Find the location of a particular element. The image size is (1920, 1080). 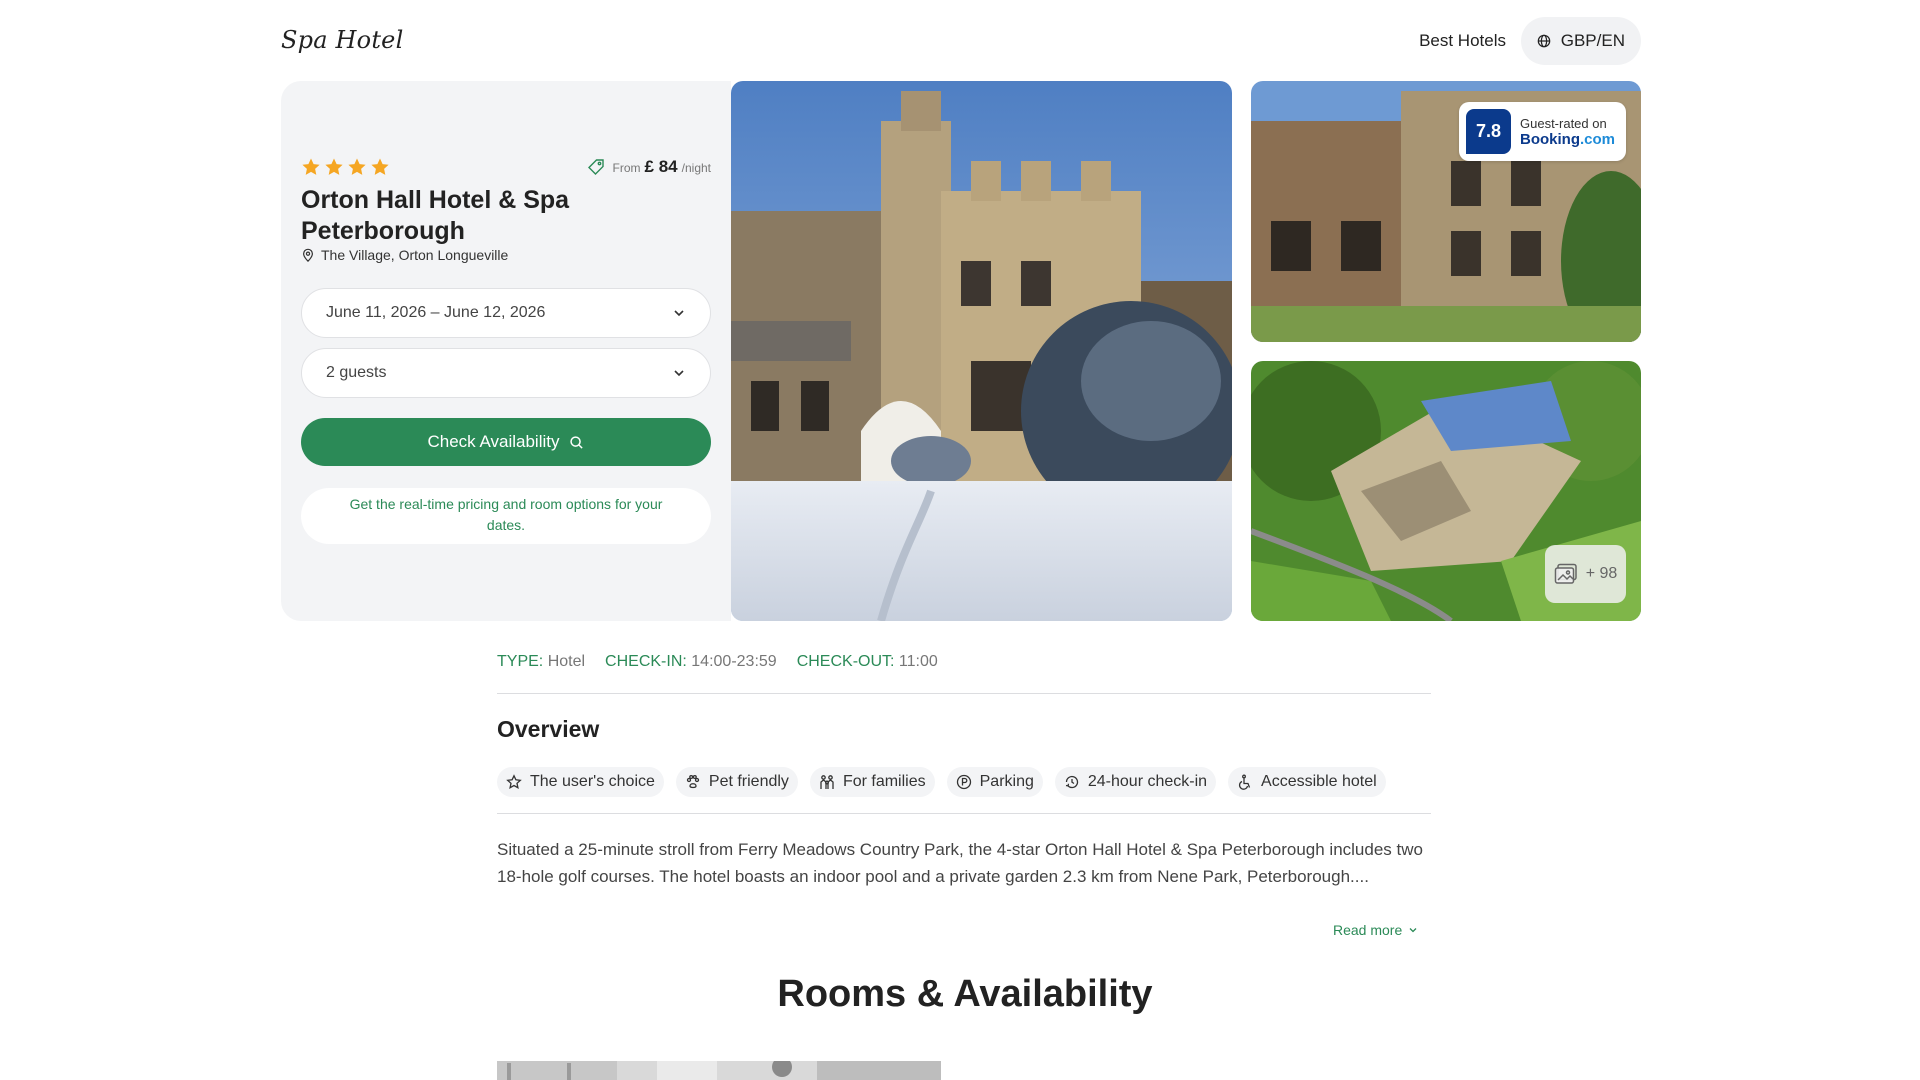

chip-24h-check-in: 24-hour check-in is located at coordinates (1135, 782).